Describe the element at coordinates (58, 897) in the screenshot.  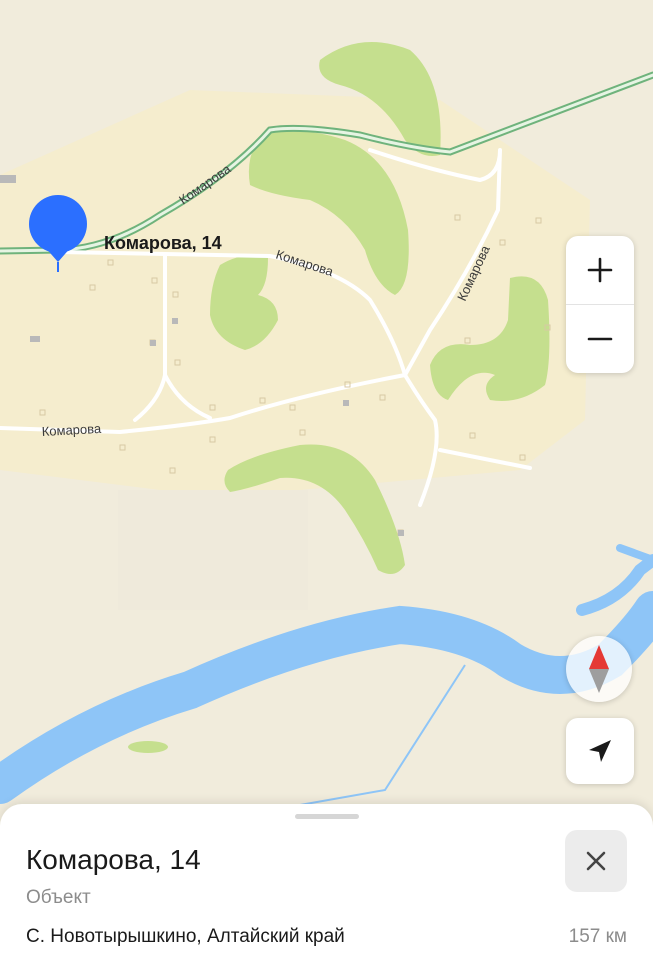
I see `place-type: Объект` at that location.